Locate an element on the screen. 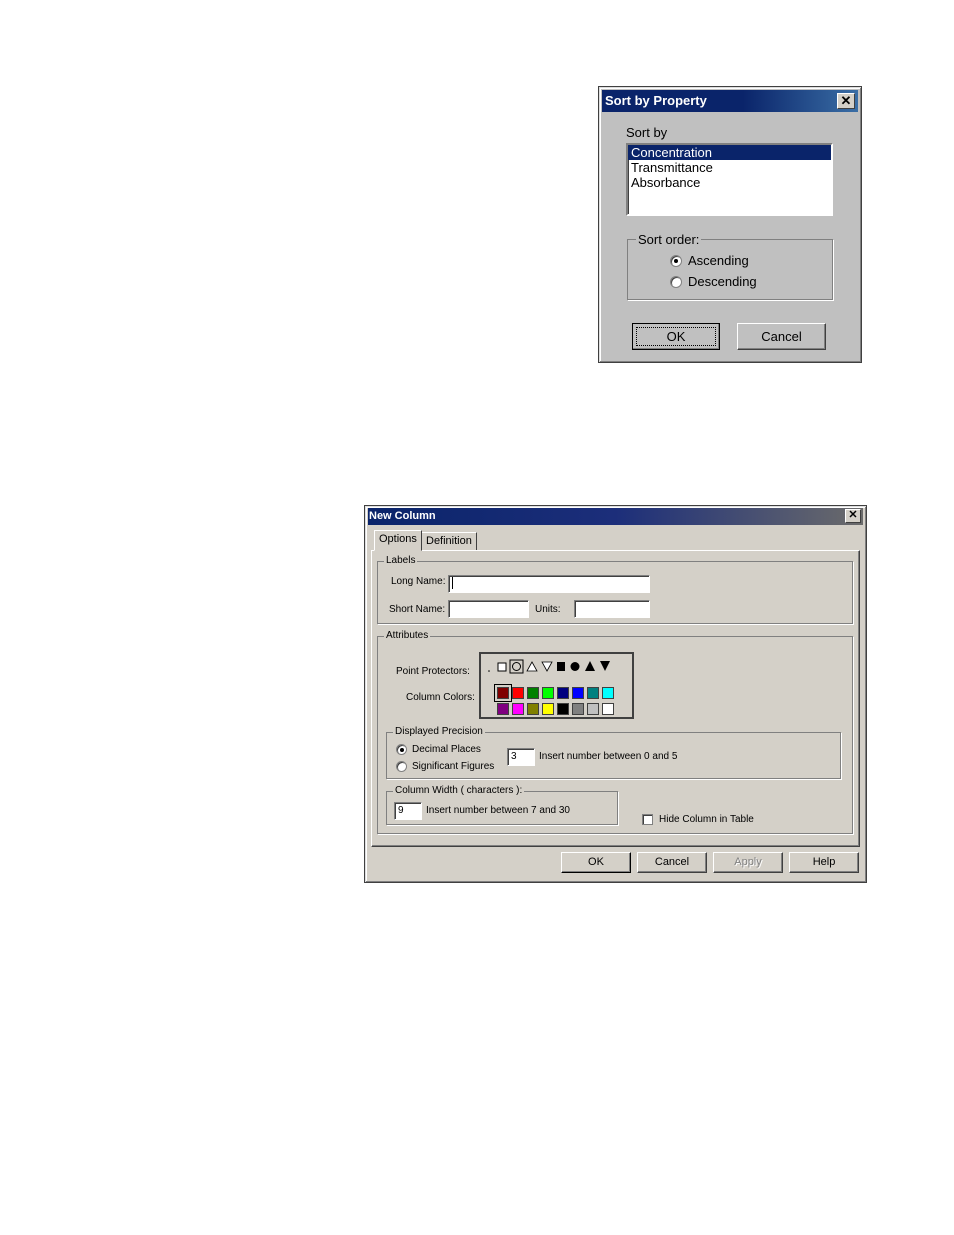  decimal-places-option: Decimal Places is located at coordinates (438, 749).